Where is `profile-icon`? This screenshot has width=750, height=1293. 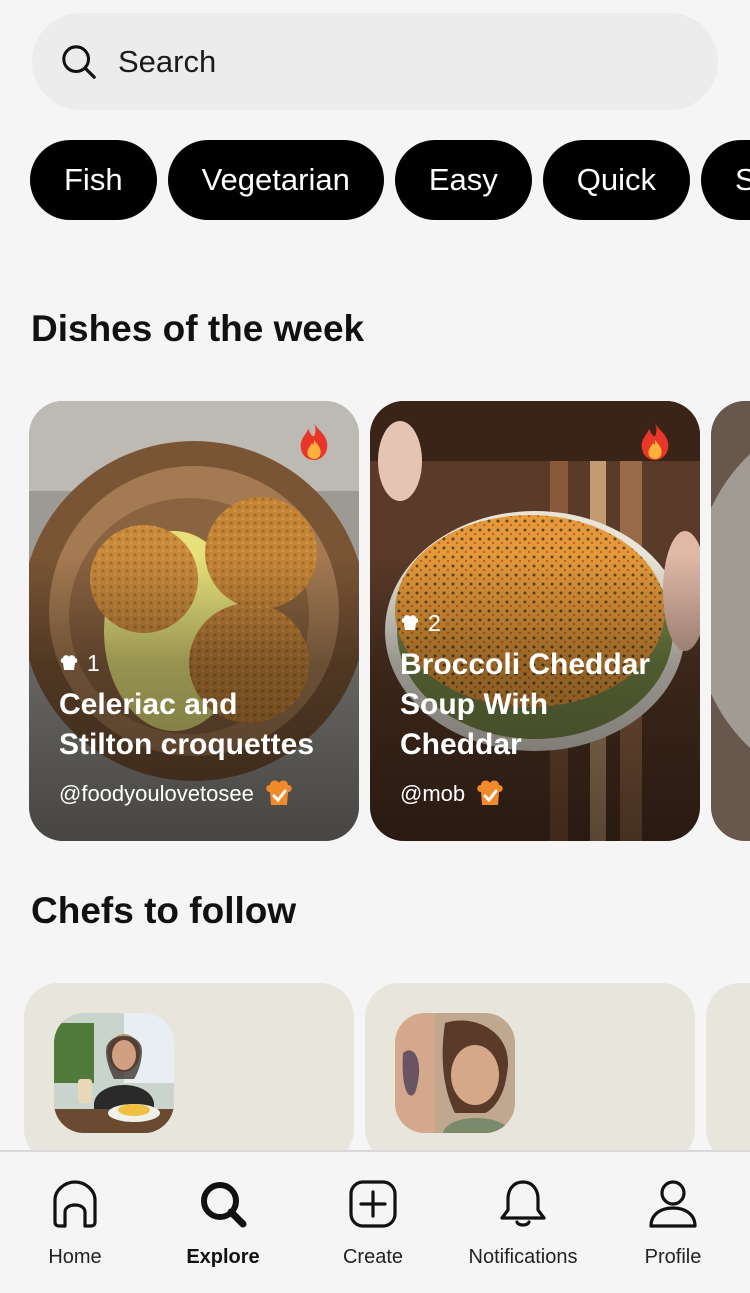 profile-icon is located at coordinates (673, 1204).